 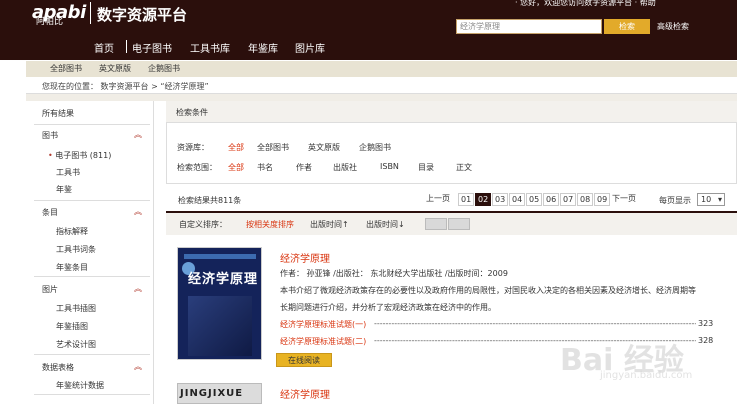 What do you see at coordinates (466, 199) in the screenshot?
I see `page-button: 01` at bounding box center [466, 199].